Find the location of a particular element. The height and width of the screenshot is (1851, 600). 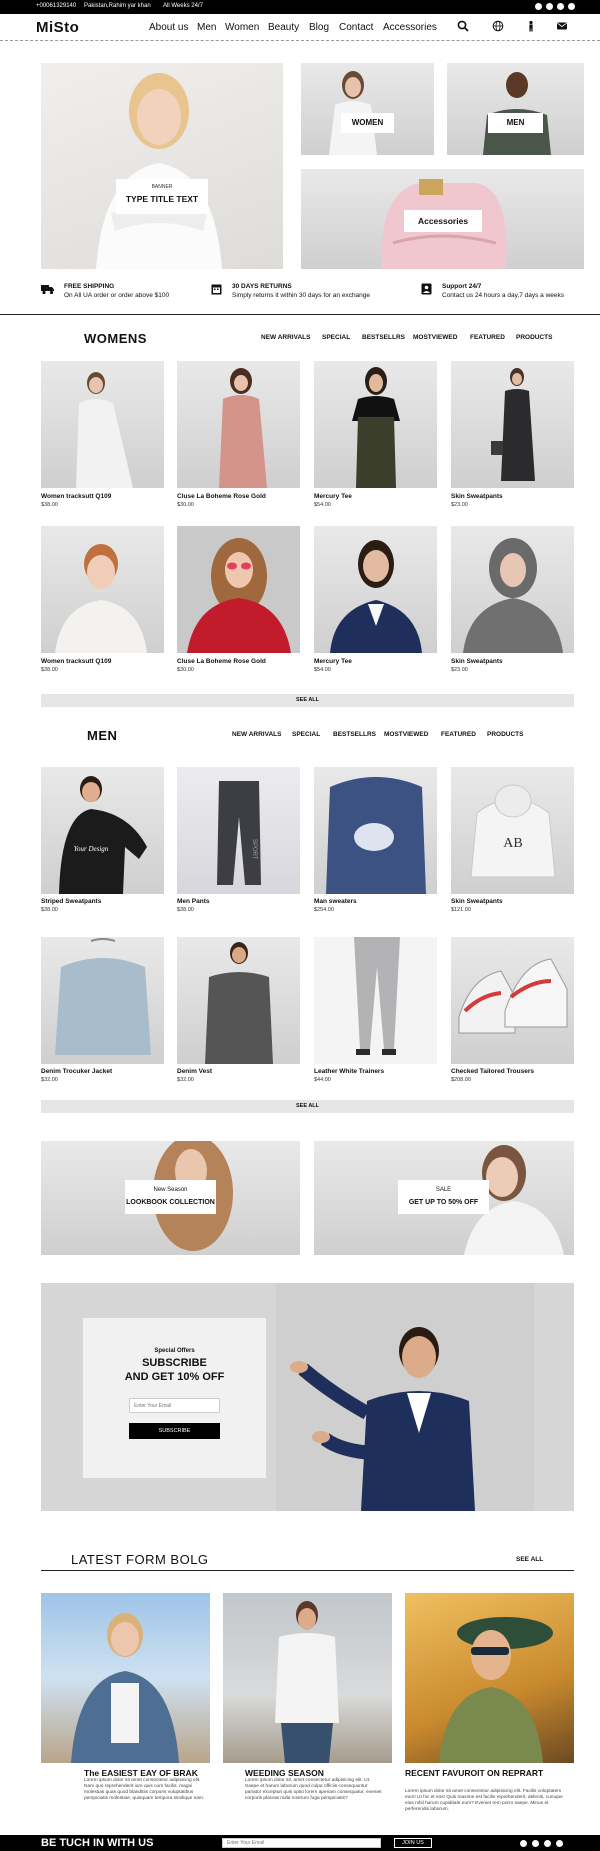

user-icon is located at coordinates (531, 26).